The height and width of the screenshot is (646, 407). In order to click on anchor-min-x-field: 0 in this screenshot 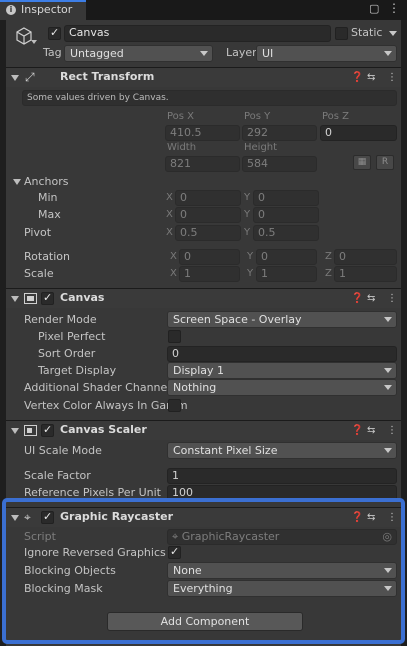, I will do `click(208, 198)`.